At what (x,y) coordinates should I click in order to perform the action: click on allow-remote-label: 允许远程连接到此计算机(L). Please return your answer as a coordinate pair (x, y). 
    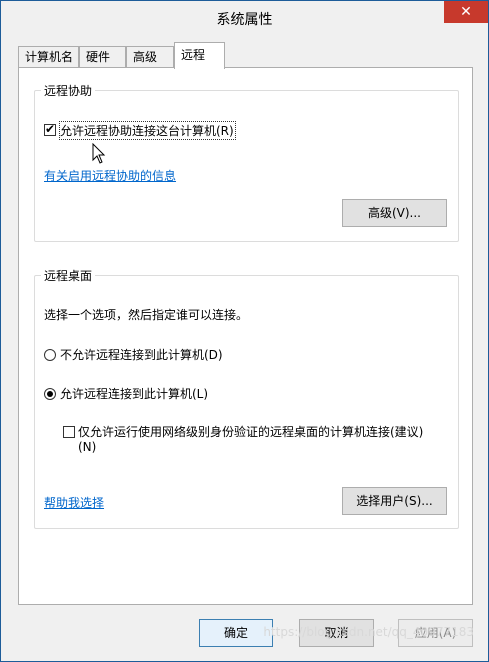
    Looking at the image, I should click on (134, 393).